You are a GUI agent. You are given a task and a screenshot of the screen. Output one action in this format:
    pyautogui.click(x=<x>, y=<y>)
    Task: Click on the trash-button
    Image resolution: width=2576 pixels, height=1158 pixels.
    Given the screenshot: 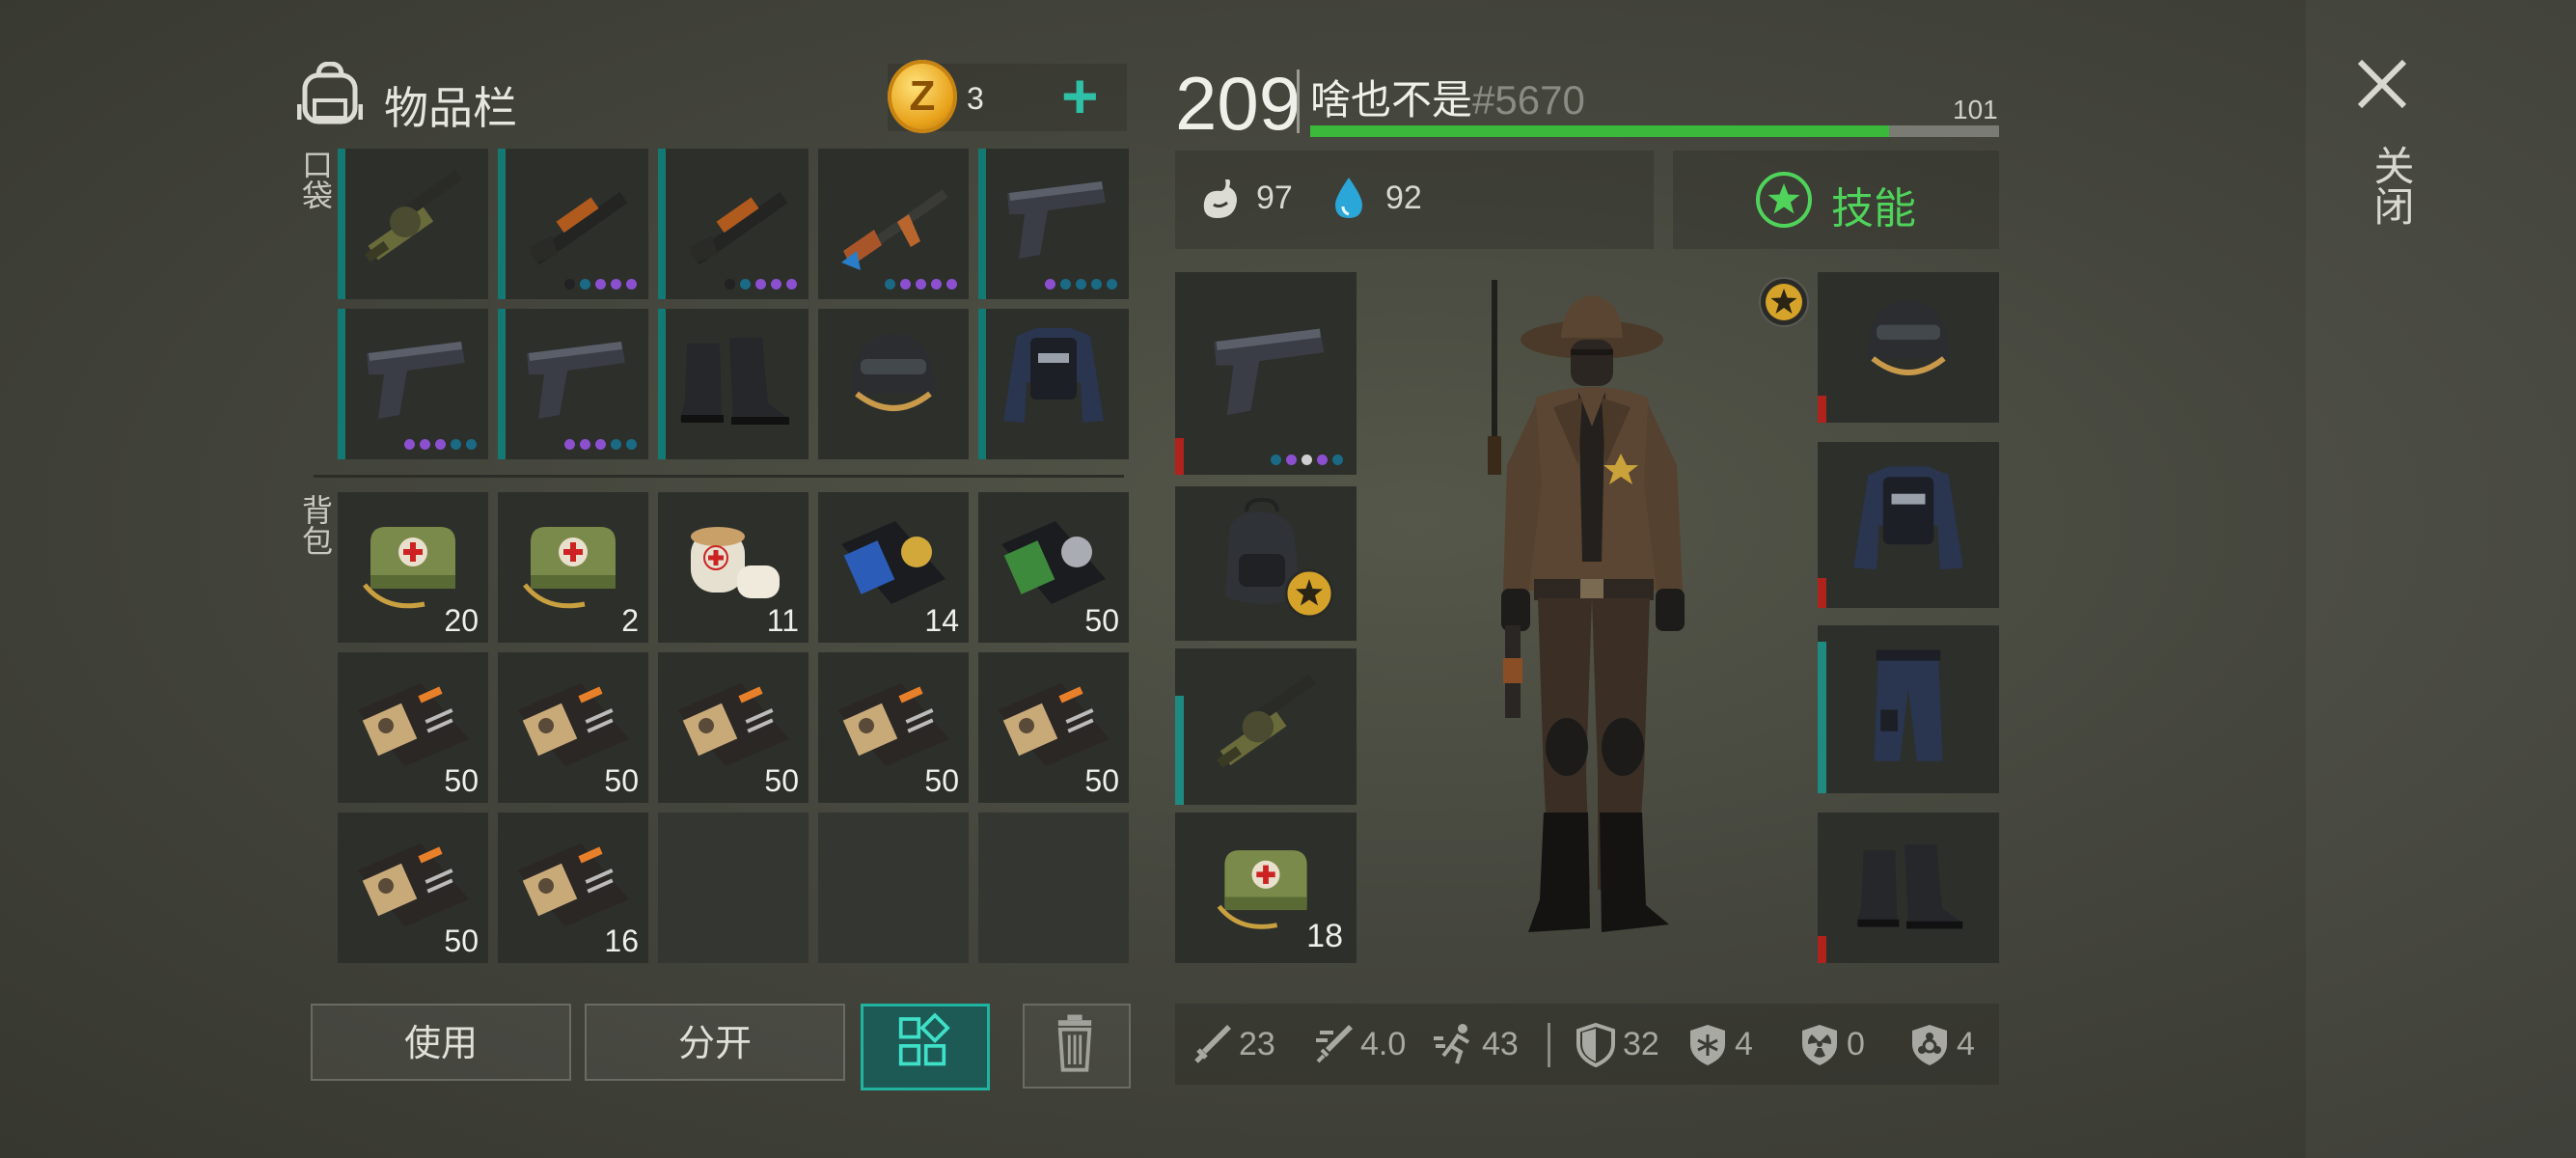 What is the action you would take?
    pyautogui.click(x=1077, y=1046)
    